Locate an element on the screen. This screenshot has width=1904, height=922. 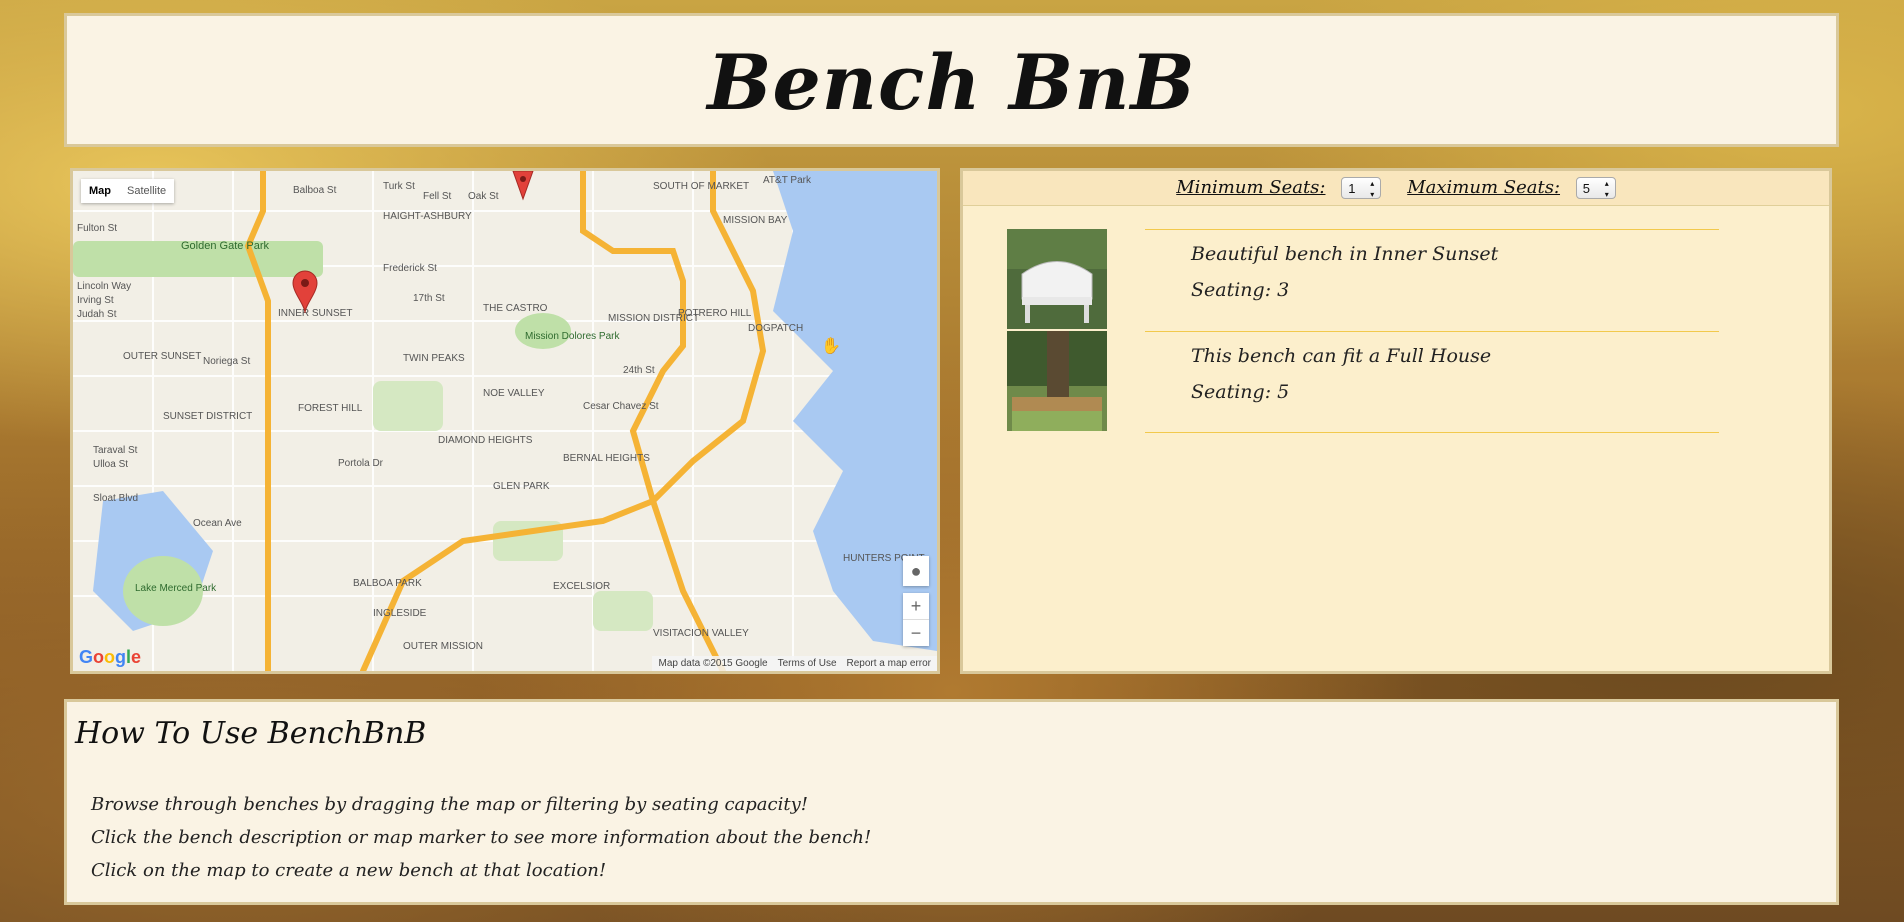
map-label: INGLESIDE is located at coordinates (400, 613).